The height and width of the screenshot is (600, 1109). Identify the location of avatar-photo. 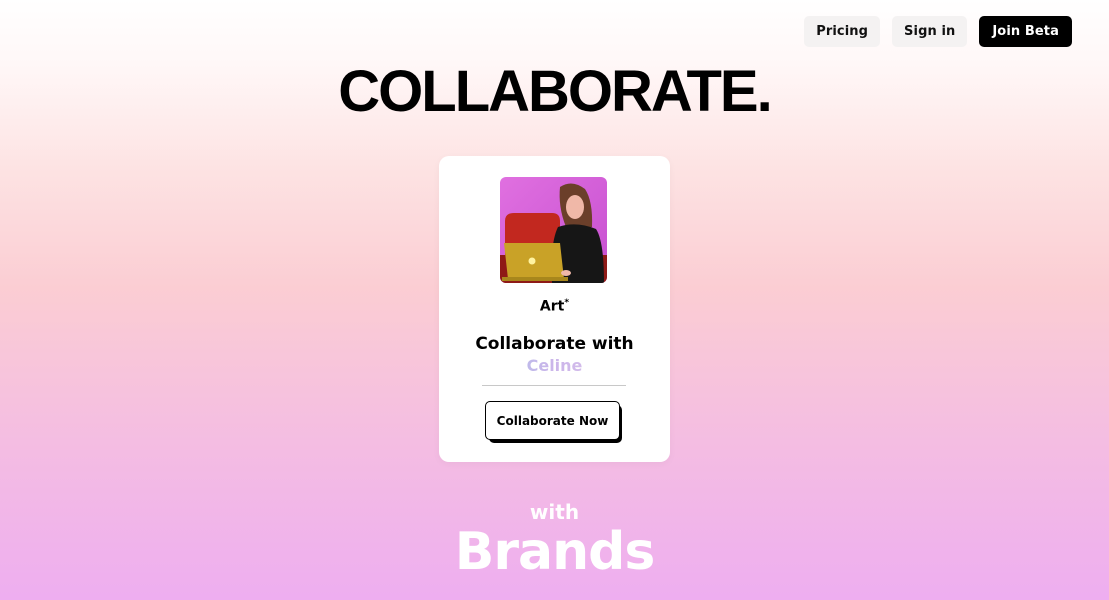
(553, 230).